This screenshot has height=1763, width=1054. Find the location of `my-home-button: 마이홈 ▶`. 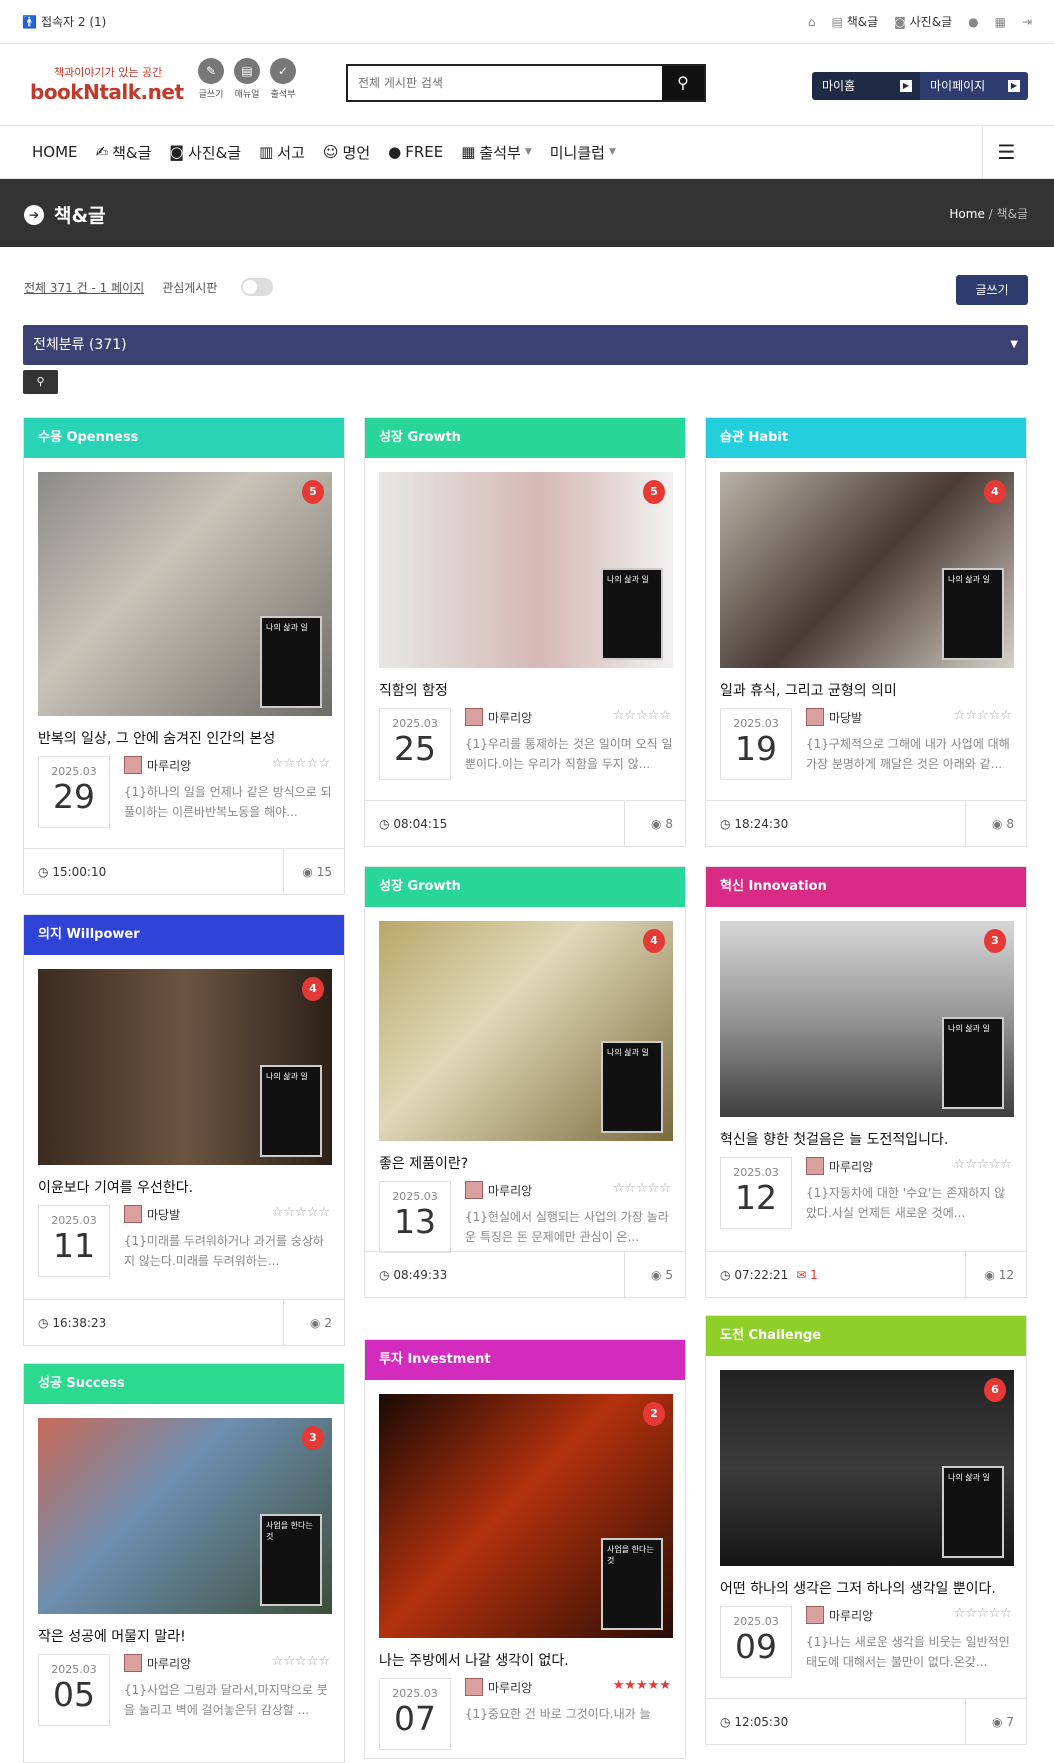

my-home-button: 마이홈 ▶ is located at coordinates (866, 86).